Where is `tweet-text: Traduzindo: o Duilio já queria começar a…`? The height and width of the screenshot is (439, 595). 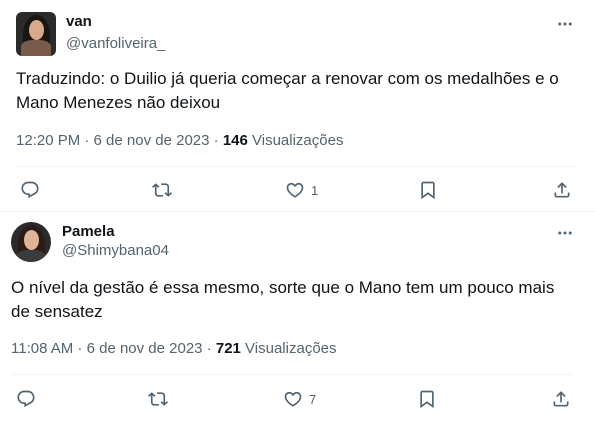 tweet-text: Traduzindo: o Duilio já queria começar a… is located at coordinates (287, 90).